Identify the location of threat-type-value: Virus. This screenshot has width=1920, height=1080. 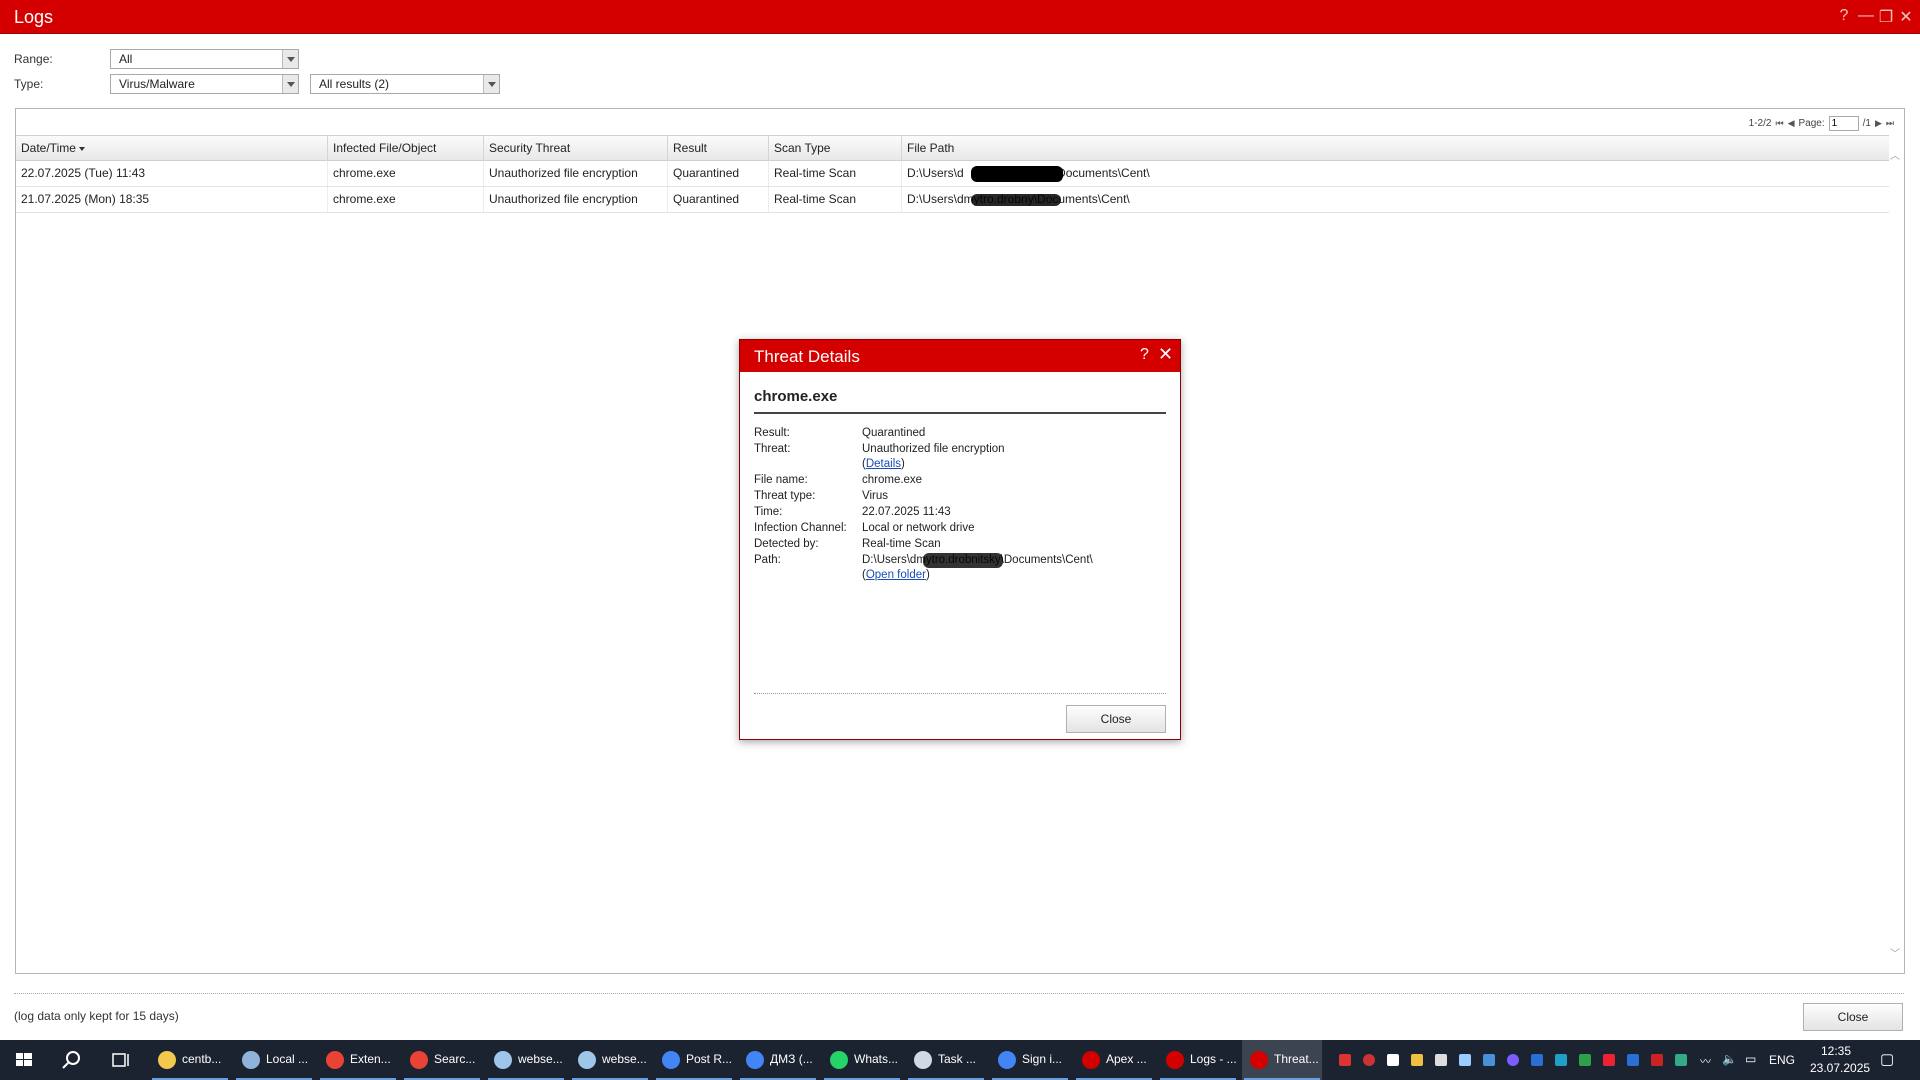
(875, 496).